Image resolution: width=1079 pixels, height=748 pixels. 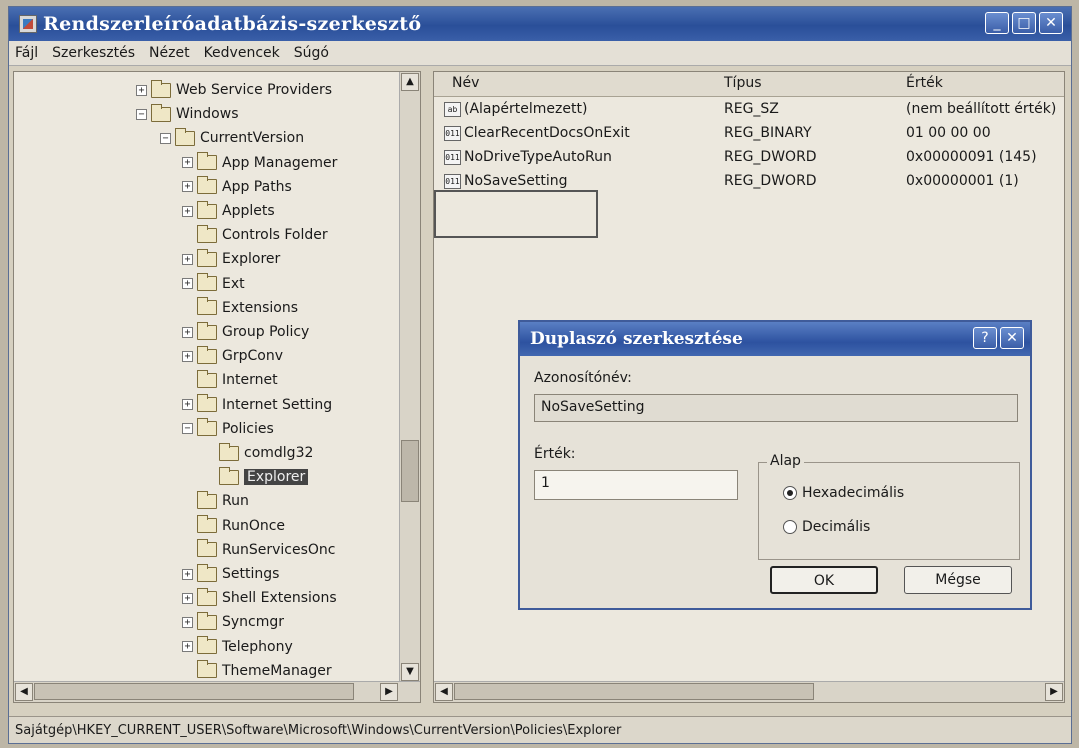 I want to click on tree-node: + GrpConv, so click(x=232, y=356).